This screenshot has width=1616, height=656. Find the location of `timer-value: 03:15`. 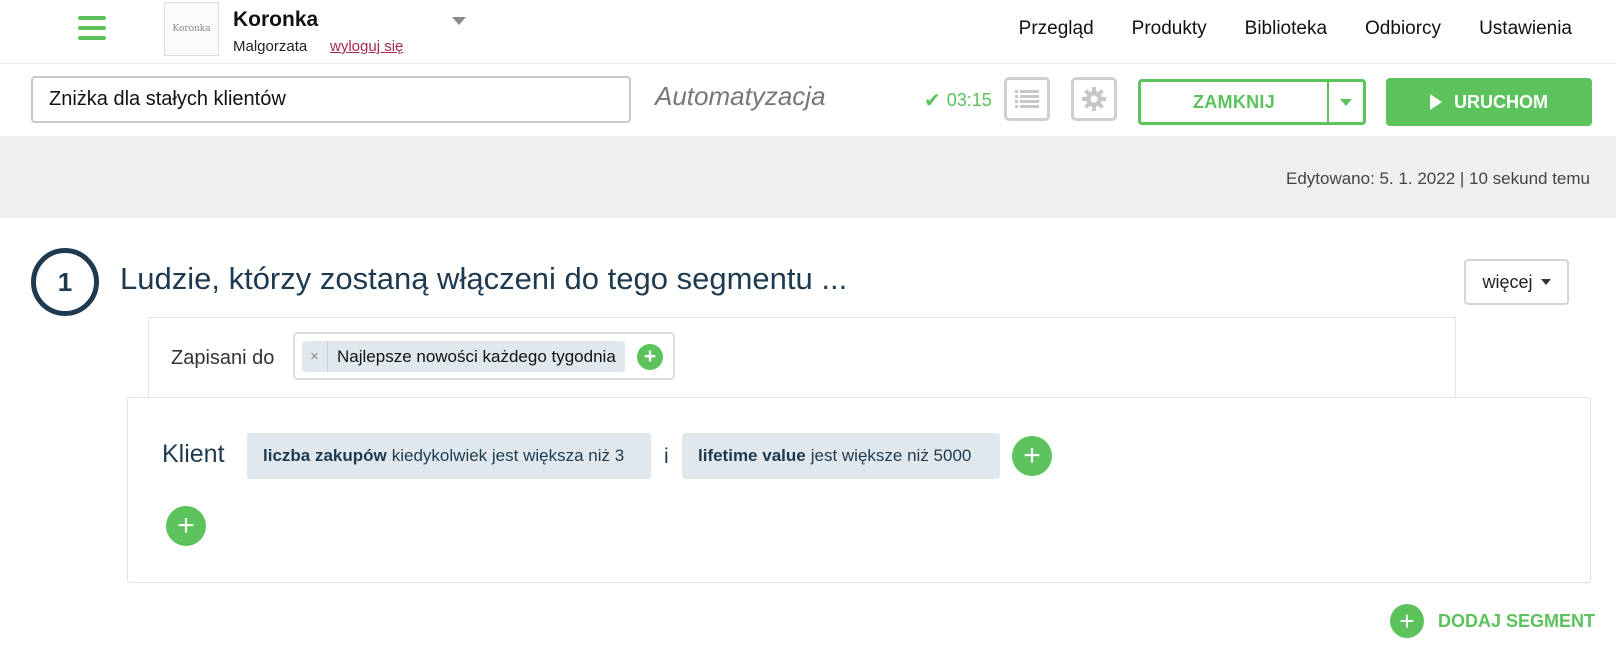

timer-value: 03:15 is located at coordinates (969, 100).